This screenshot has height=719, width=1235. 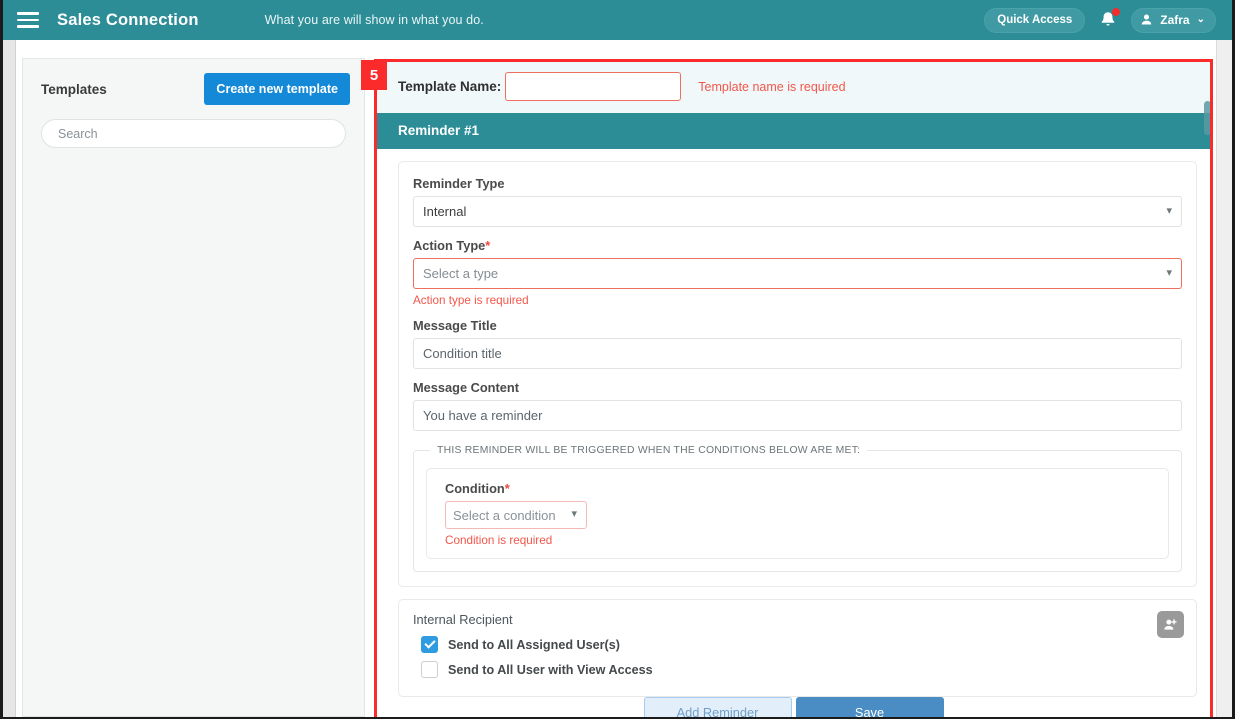 What do you see at coordinates (1224, 378) in the screenshot?
I see `page-scrollbar` at bounding box center [1224, 378].